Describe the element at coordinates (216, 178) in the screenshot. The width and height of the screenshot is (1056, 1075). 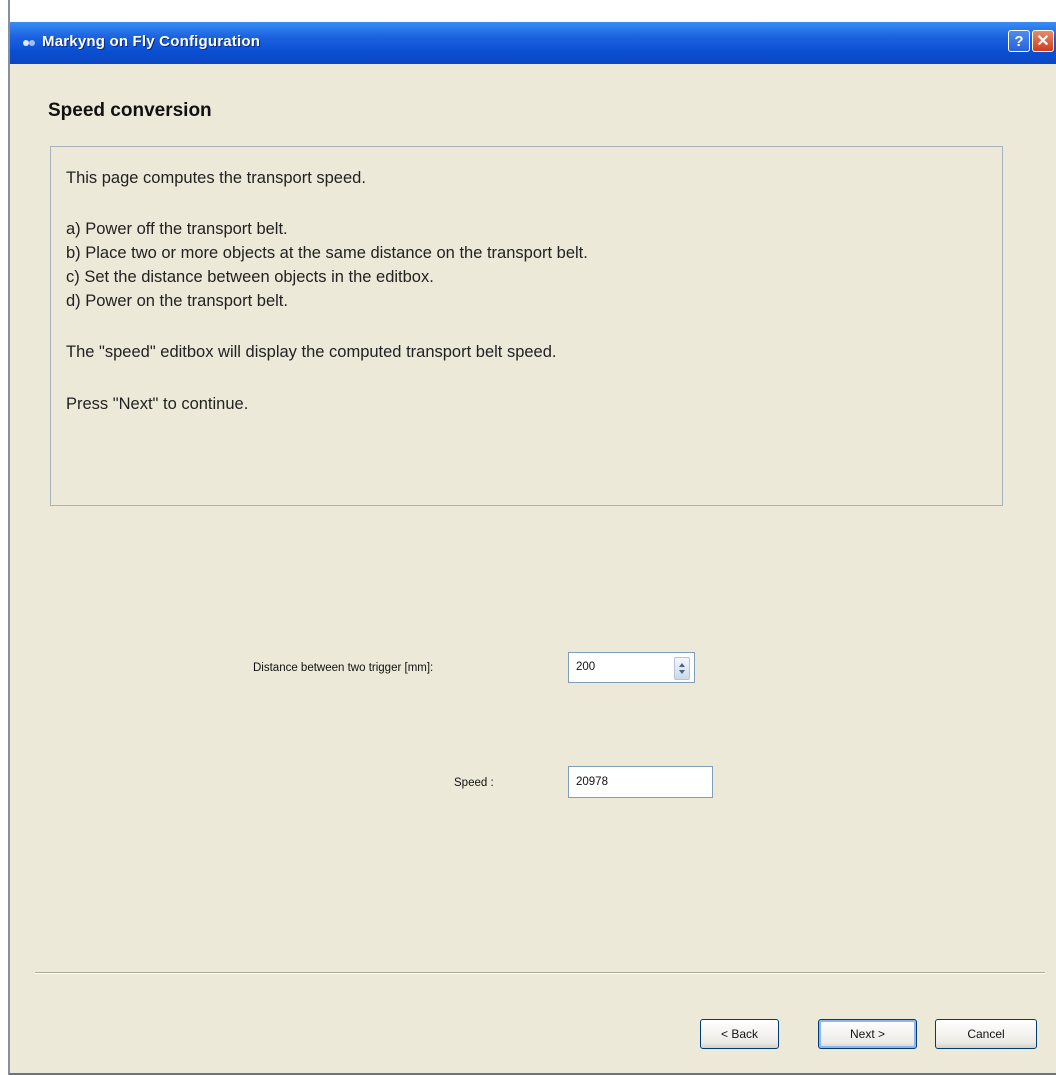
I see `intro-text: This page computes the transport speed.` at that location.